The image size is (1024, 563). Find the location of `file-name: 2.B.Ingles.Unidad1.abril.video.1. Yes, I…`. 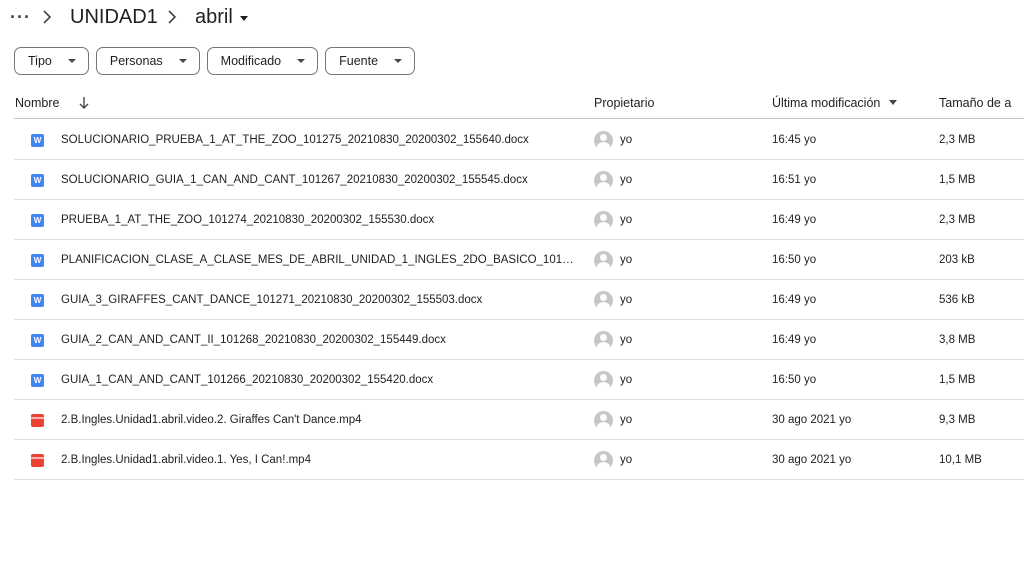

file-name: 2.B.Ingles.Unidad1.abril.video.1. Yes, I… is located at coordinates (320, 460).